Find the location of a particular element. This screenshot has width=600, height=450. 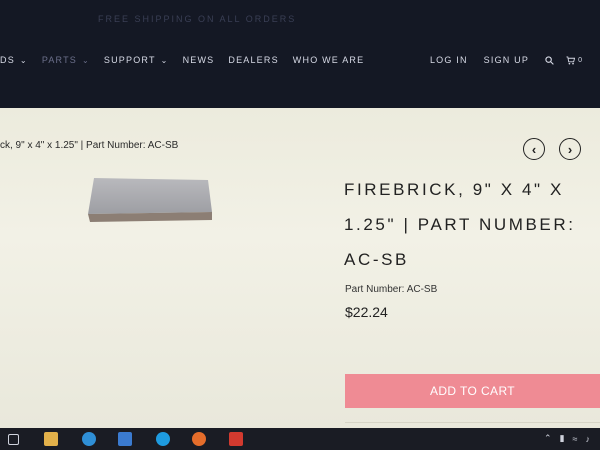

nav-item-label: DEALERS is located at coordinates (253, 60).